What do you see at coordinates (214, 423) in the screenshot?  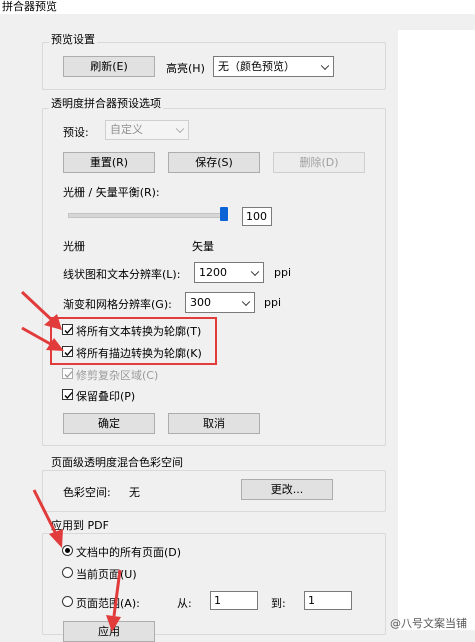 I see `cancel-button: 取消` at bounding box center [214, 423].